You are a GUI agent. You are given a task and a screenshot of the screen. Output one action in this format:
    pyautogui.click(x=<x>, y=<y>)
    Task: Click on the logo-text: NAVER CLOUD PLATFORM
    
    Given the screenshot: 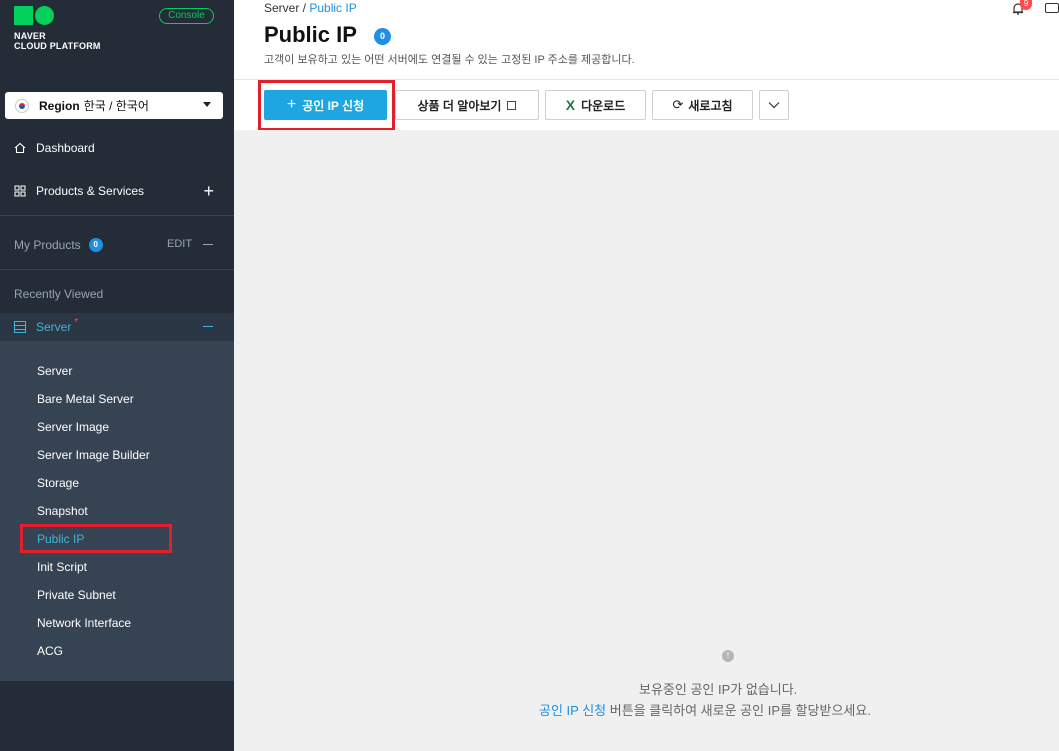 What is the action you would take?
    pyautogui.click(x=57, y=41)
    